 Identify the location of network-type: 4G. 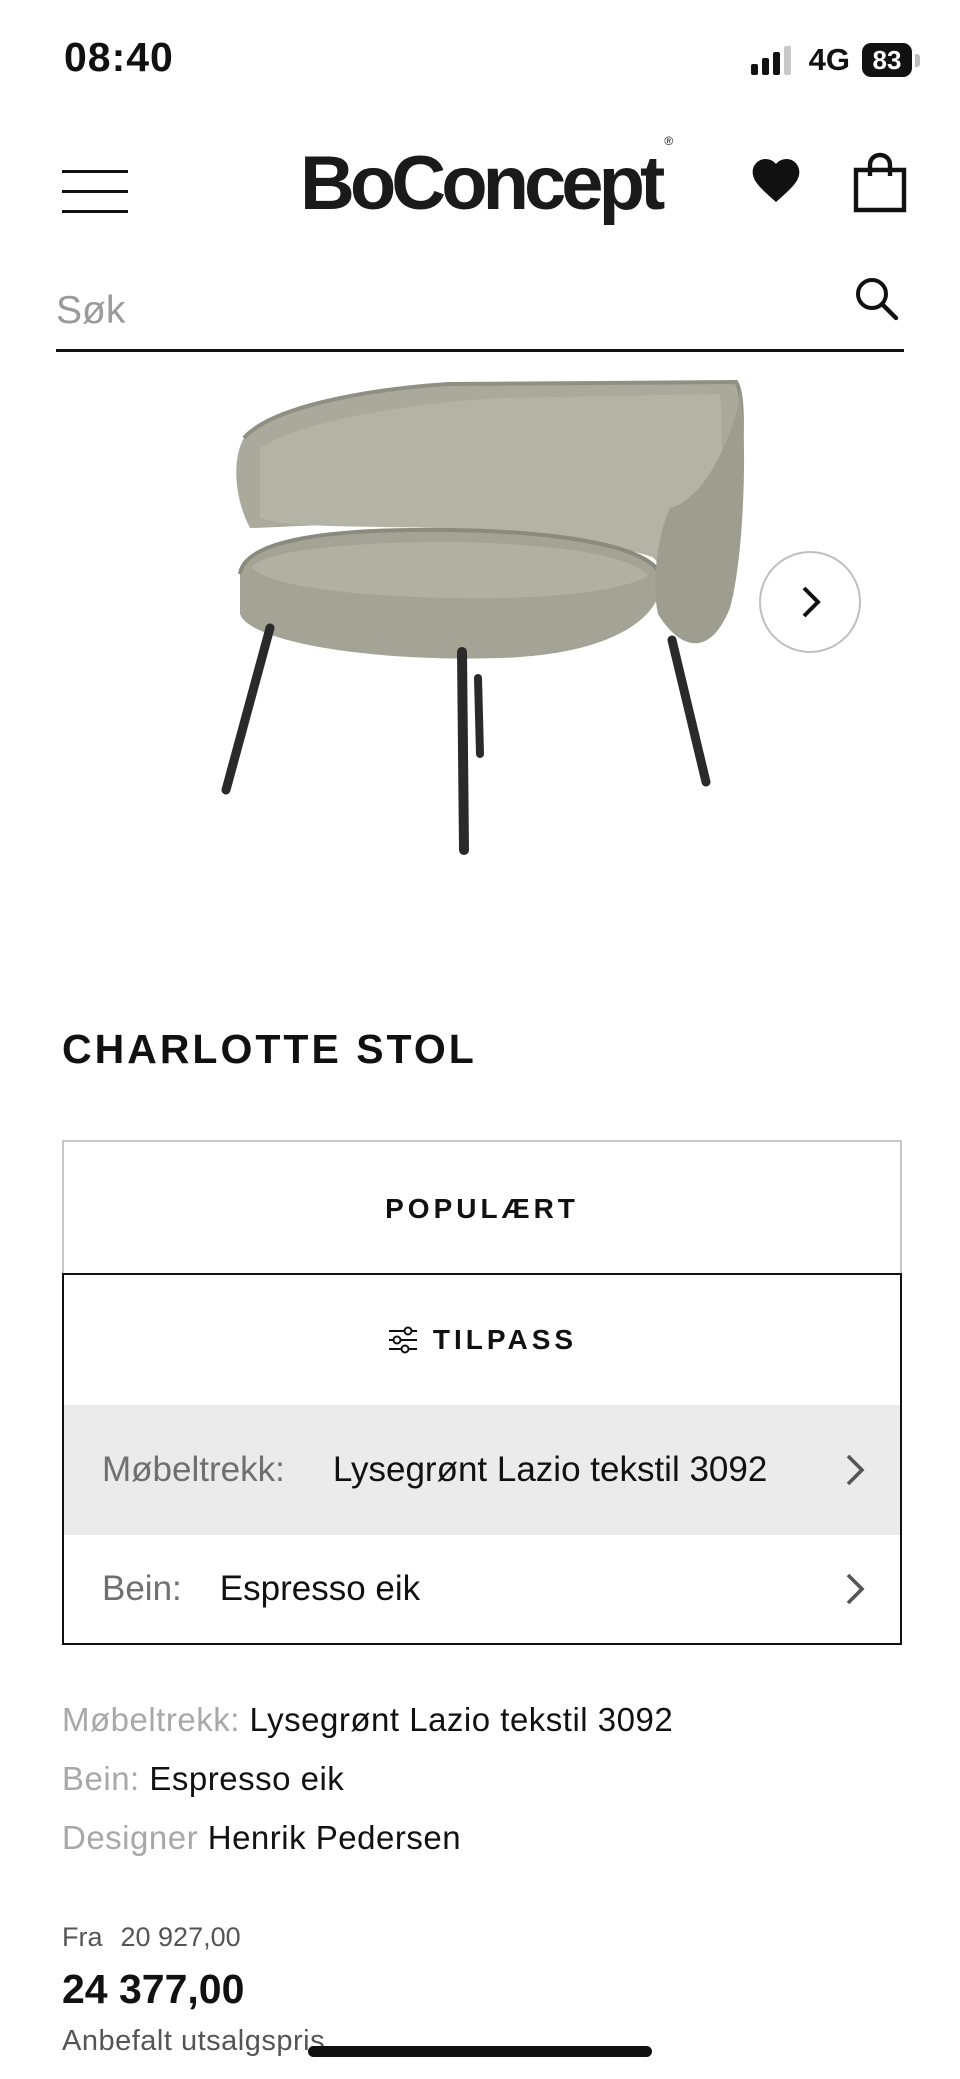
(829, 59).